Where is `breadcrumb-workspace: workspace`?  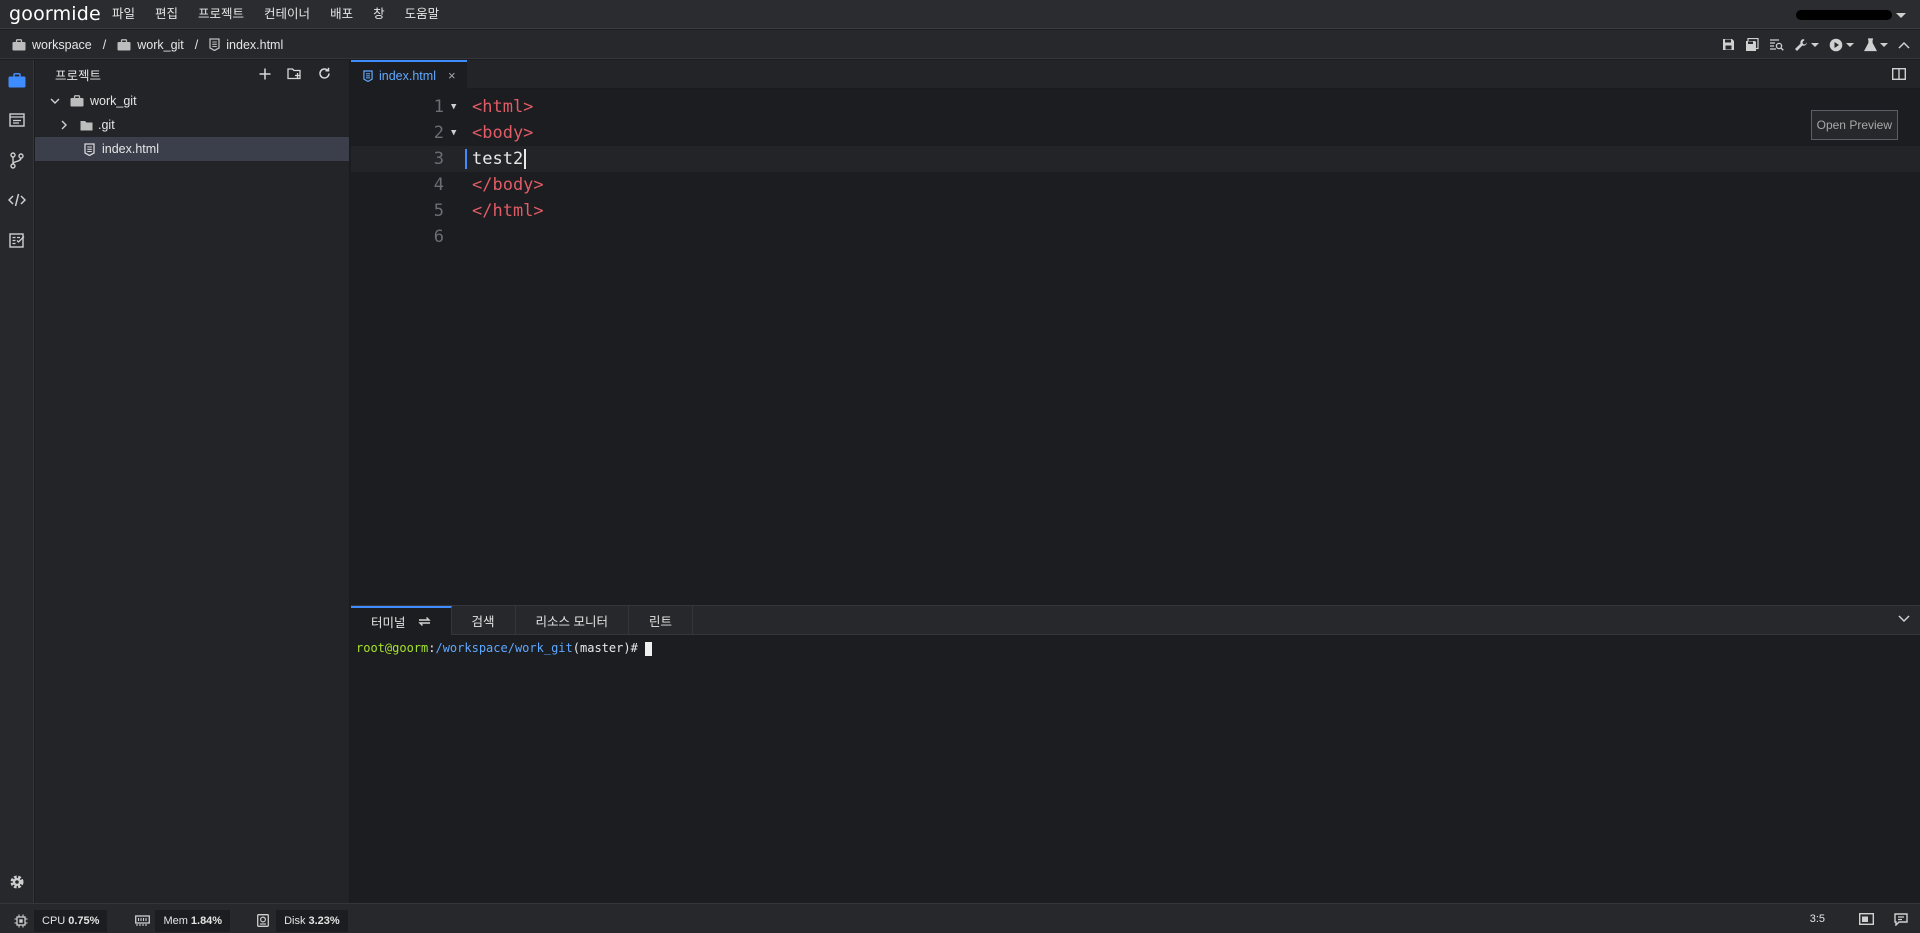
breadcrumb-workspace: workspace is located at coordinates (52, 45).